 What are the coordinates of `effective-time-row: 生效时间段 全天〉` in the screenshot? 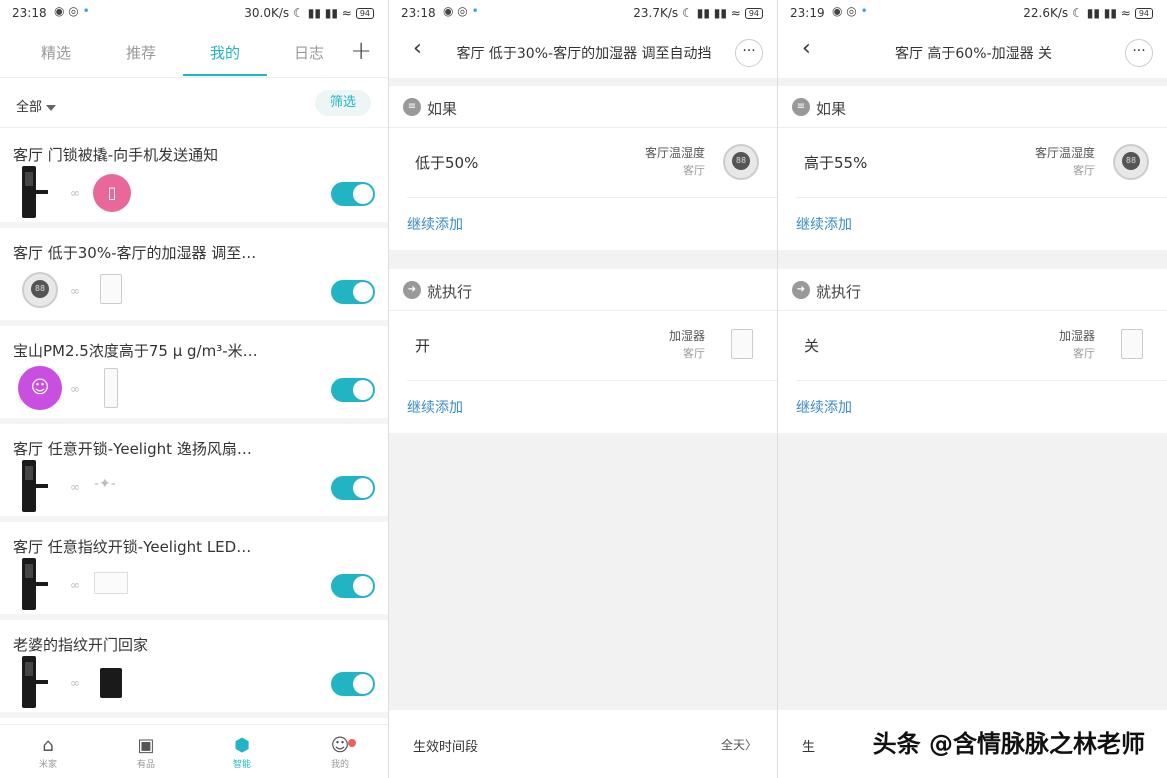 It's located at (583, 744).